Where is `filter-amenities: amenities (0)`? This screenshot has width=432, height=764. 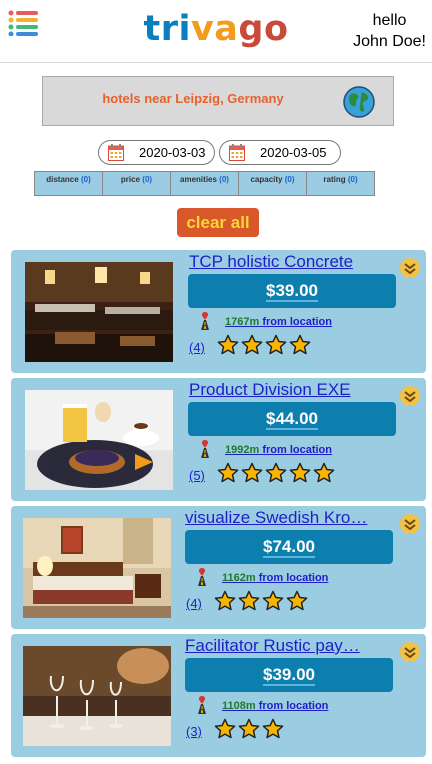 filter-amenities: amenities (0) is located at coordinates (205, 183).